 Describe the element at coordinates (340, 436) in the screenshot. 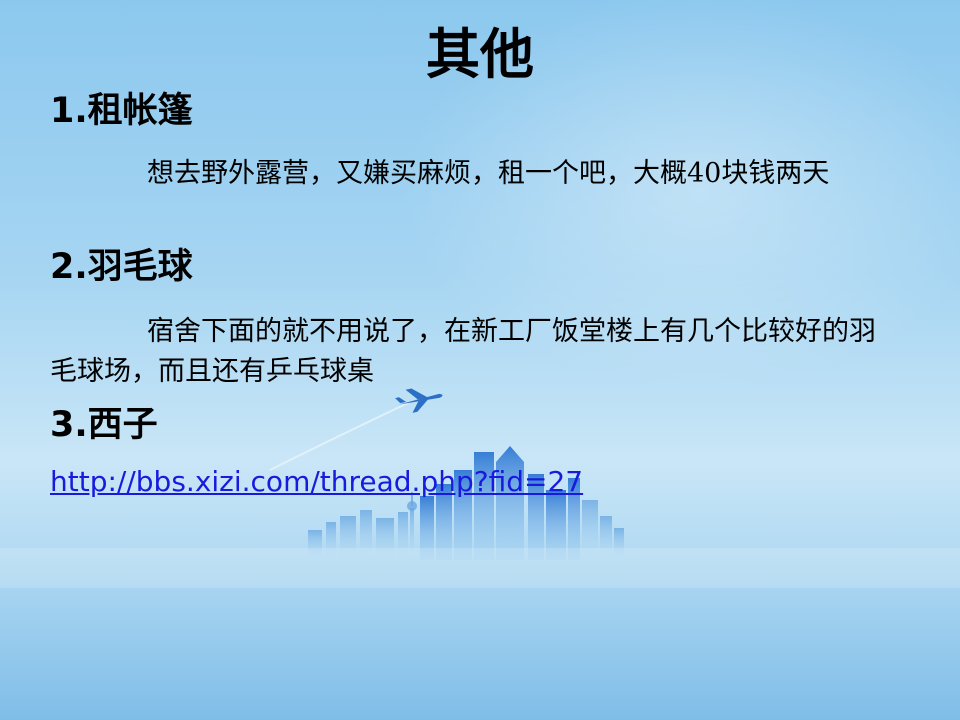

I see `contrail` at that location.